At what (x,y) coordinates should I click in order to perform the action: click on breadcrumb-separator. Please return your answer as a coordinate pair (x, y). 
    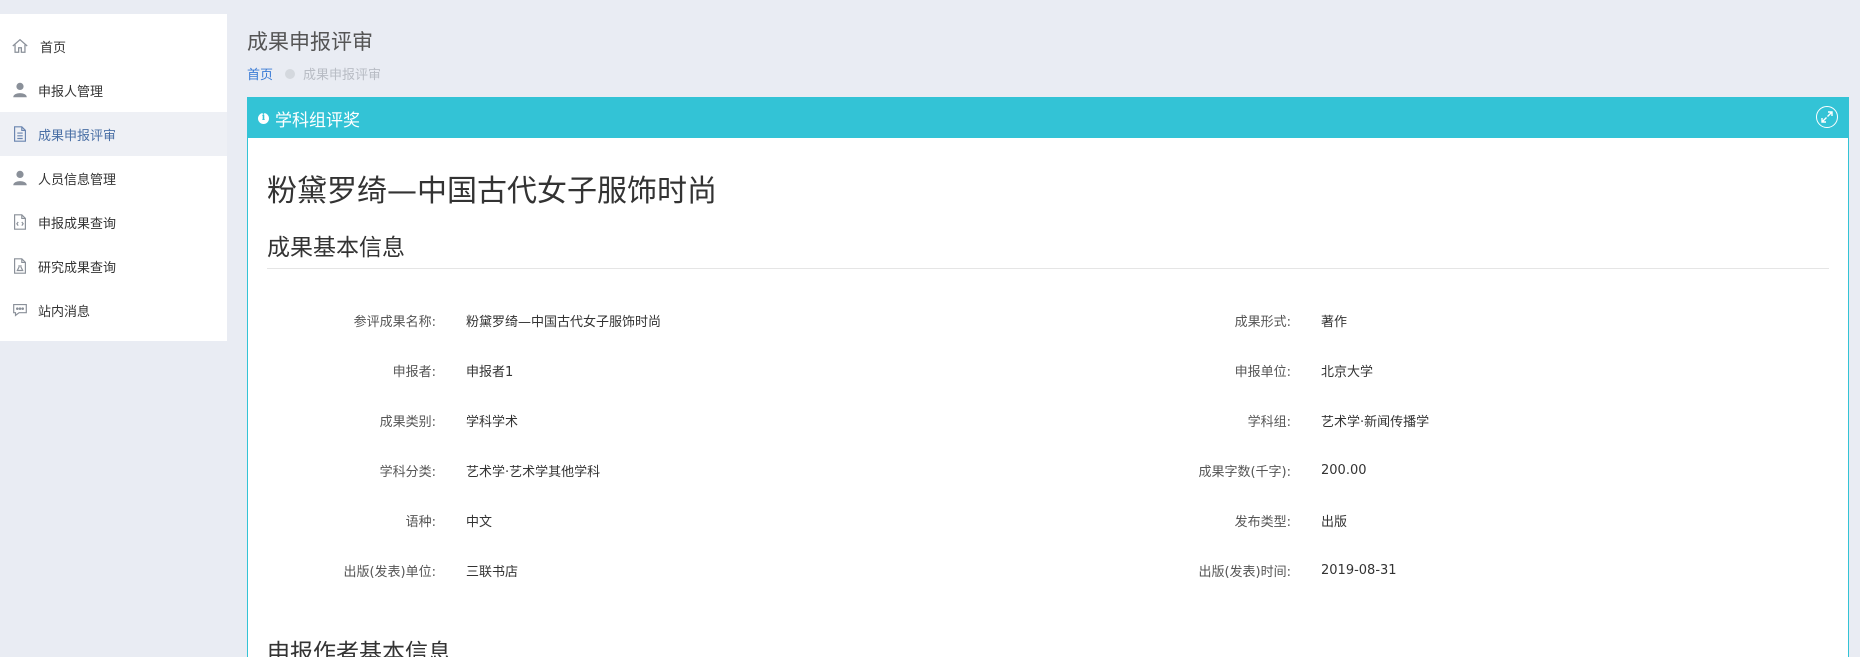
    Looking at the image, I should click on (290, 73).